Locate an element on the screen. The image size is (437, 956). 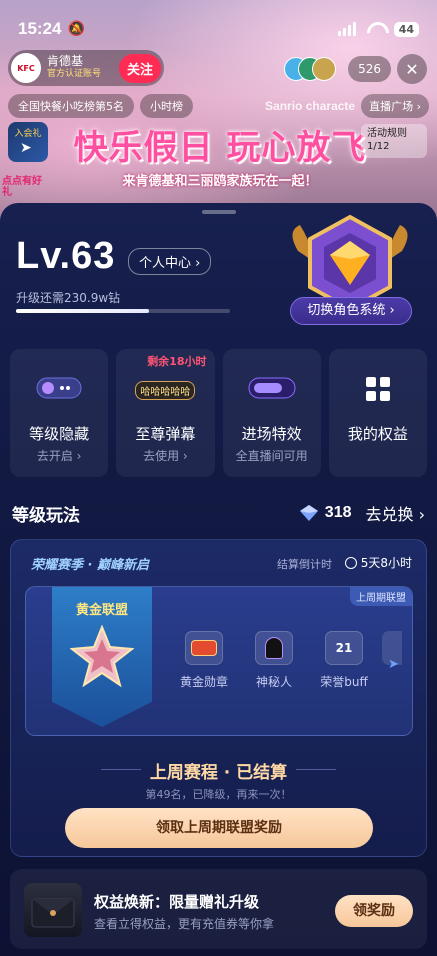
level-progress-bar is located at coordinates (123, 311).